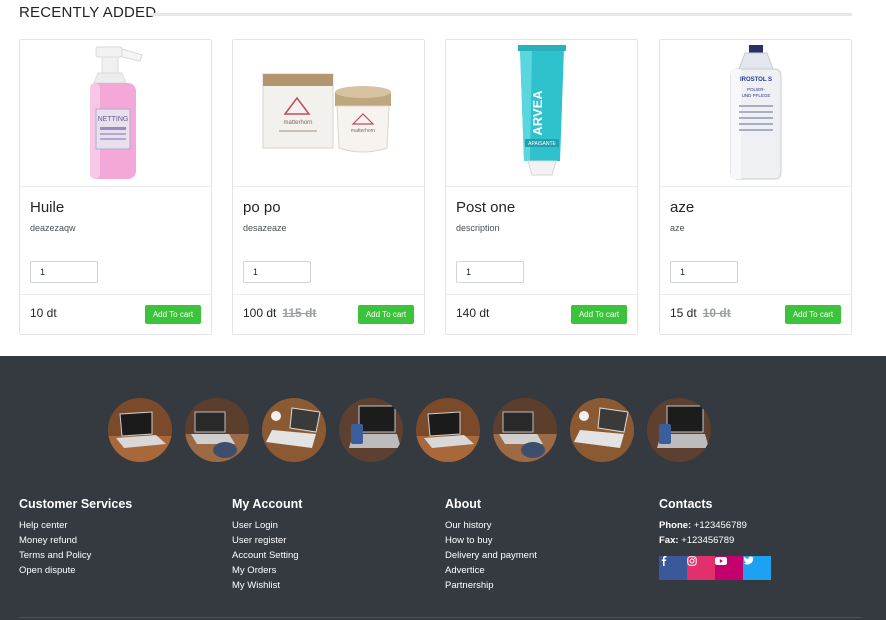 The width and height of the screenshot is (886, 620). What do you see at coordinates (701, 568) in the screenshot?
I see `instagram-icon` at bounding box center [701, 568].